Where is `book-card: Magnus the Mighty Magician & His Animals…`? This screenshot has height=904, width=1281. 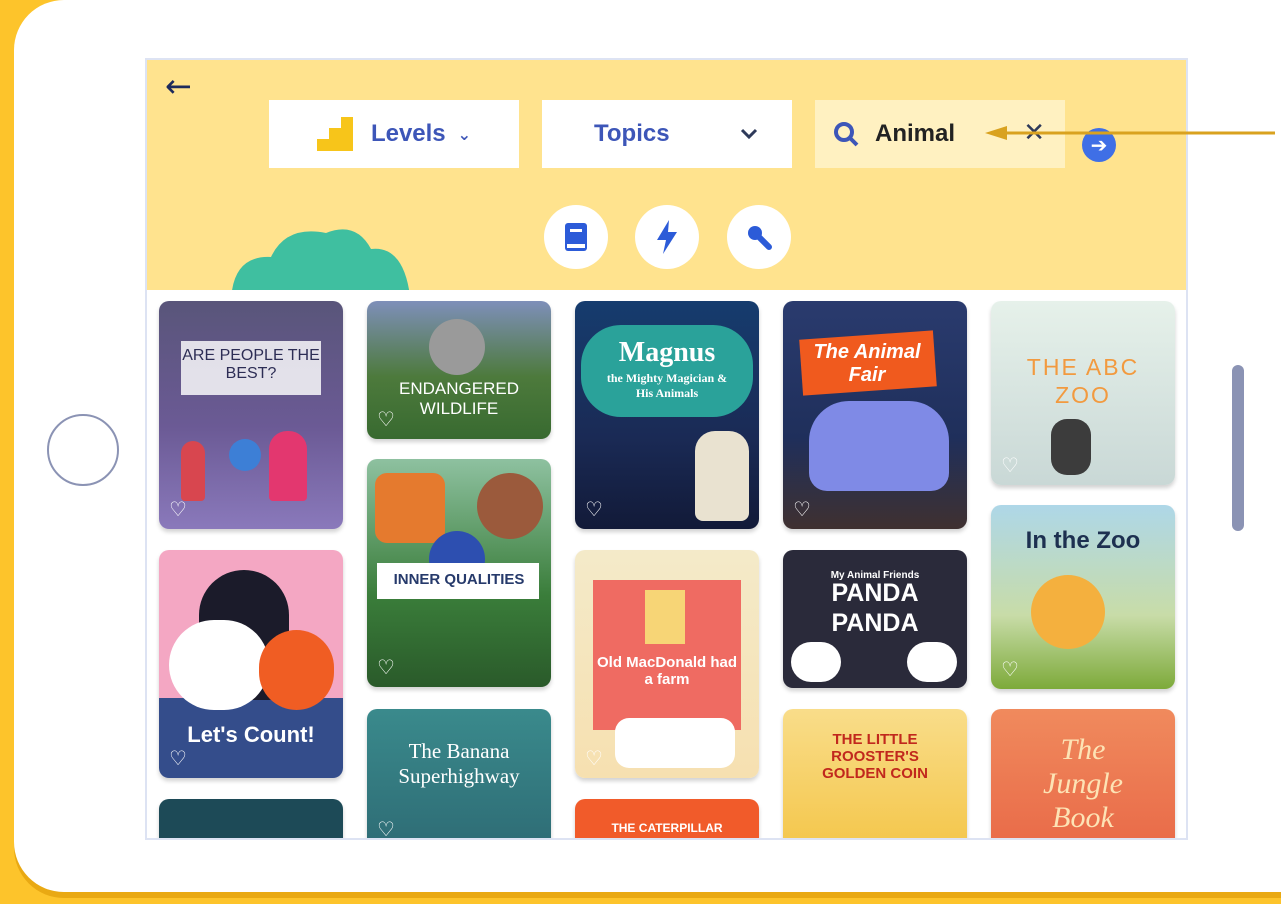 book-card: Magnus the Mighty Magician & His Animals… is located at coordinates (667, 415).